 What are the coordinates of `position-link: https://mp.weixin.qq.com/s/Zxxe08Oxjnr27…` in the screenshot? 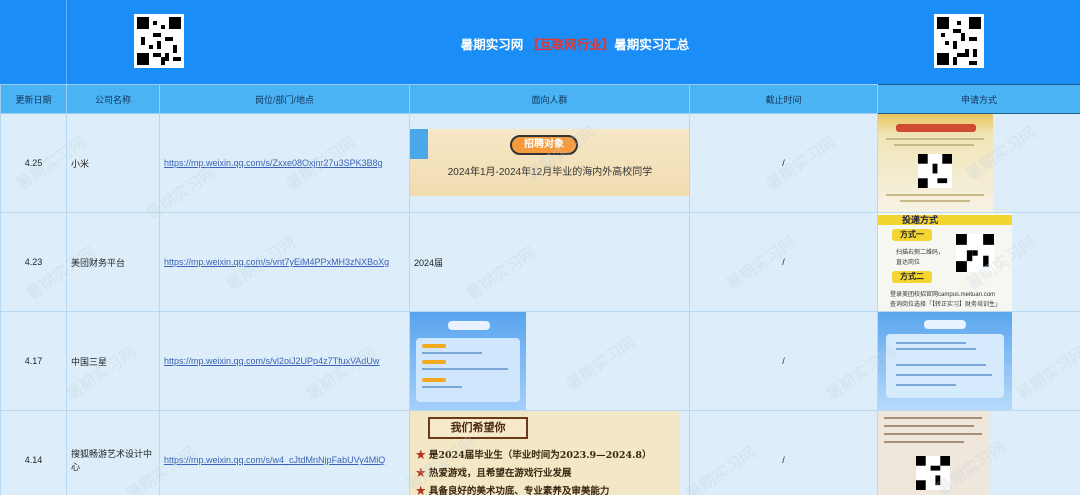 It's located at (273, 163).